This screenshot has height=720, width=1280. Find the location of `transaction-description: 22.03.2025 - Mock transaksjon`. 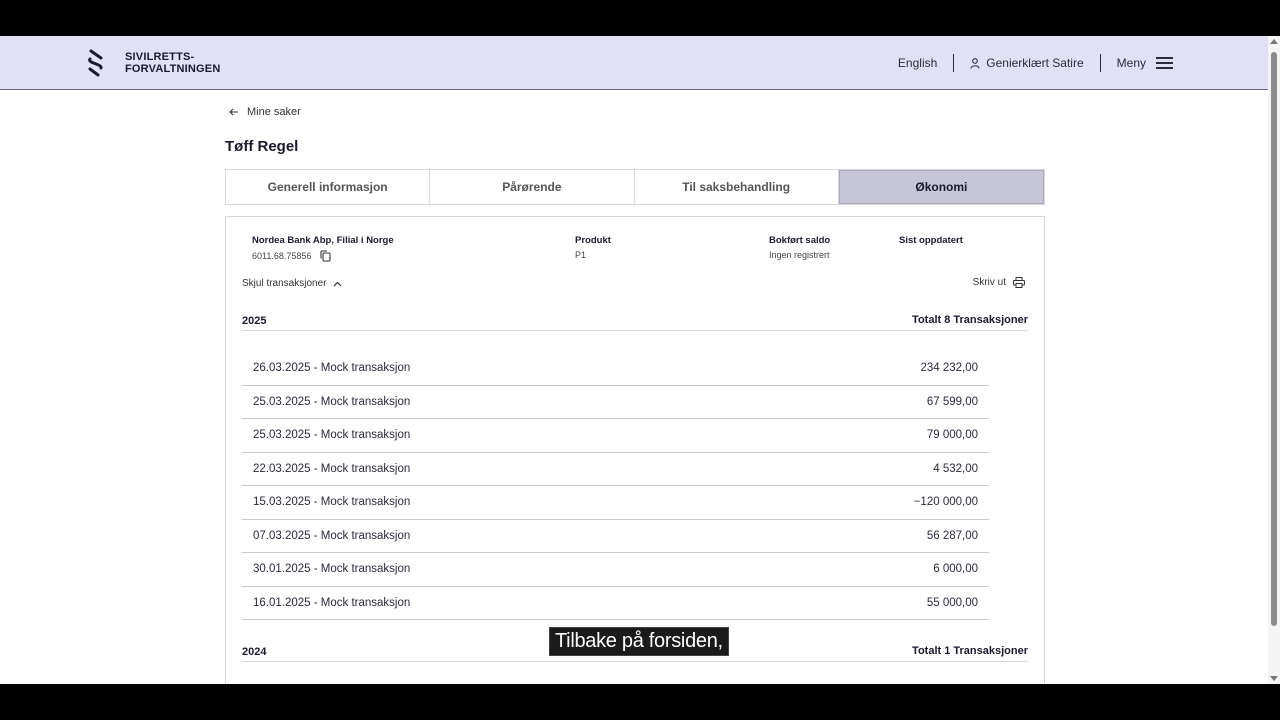

transaction-description: 22.03.2025 - Mock transaksjon is located at coordinates (332, 468).